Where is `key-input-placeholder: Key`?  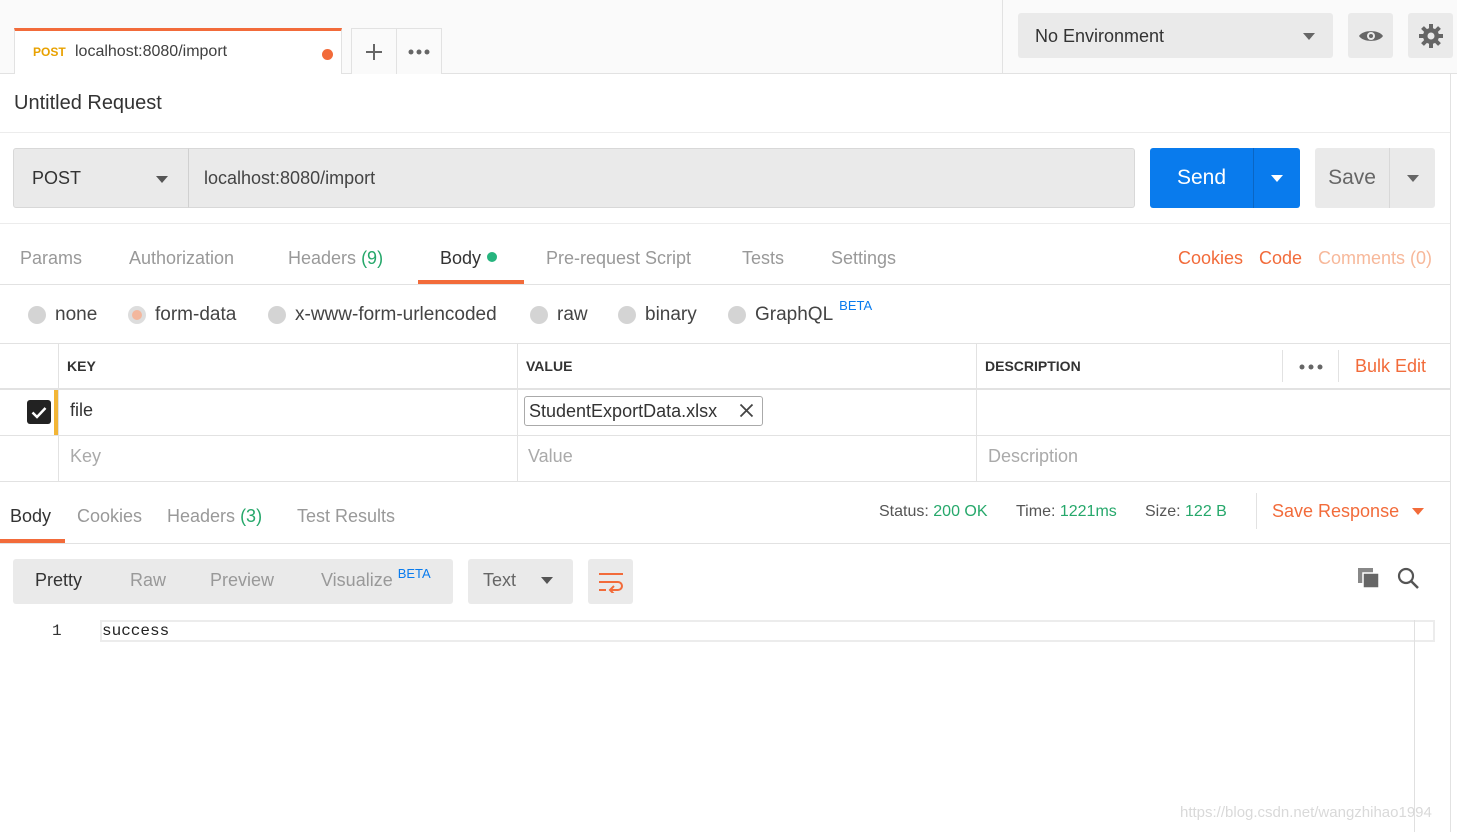 key-input-placeholder: Key is located at coordinates (85, 456).